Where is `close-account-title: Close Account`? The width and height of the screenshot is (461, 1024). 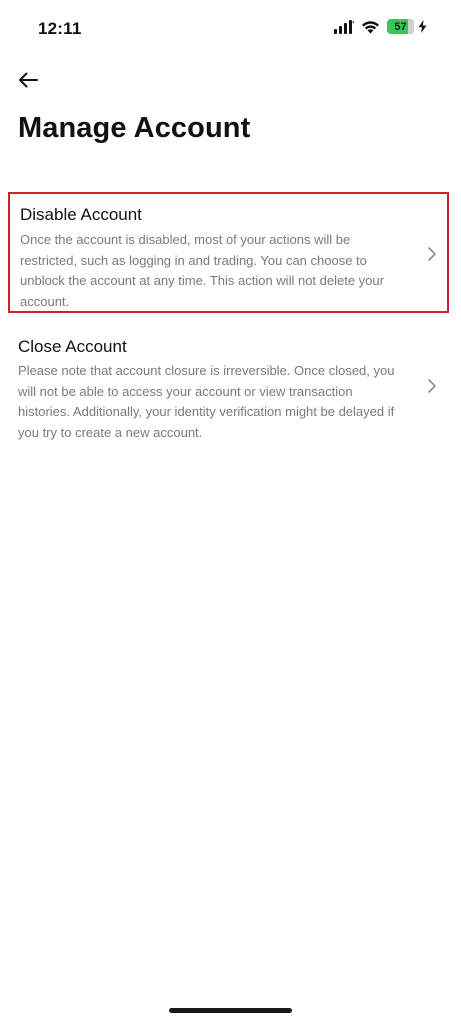 close-account-title: Close Account is located at coordinates (72, 346).